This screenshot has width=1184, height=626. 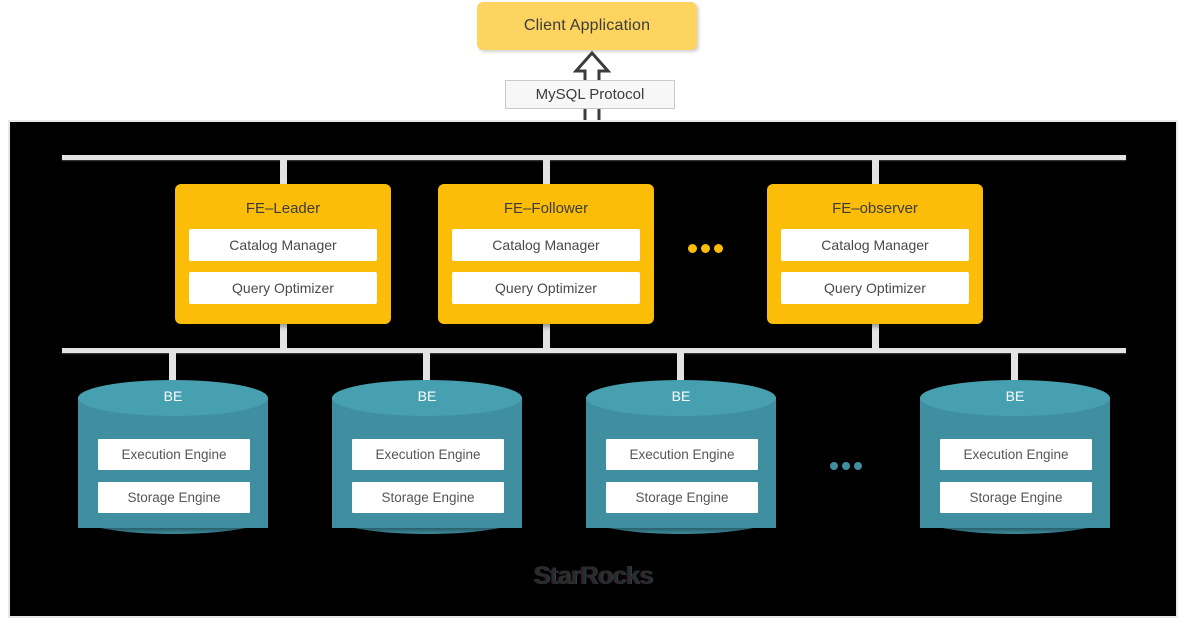 I want to click on fe-ellipsis-icon, so click(x=705, y=248).